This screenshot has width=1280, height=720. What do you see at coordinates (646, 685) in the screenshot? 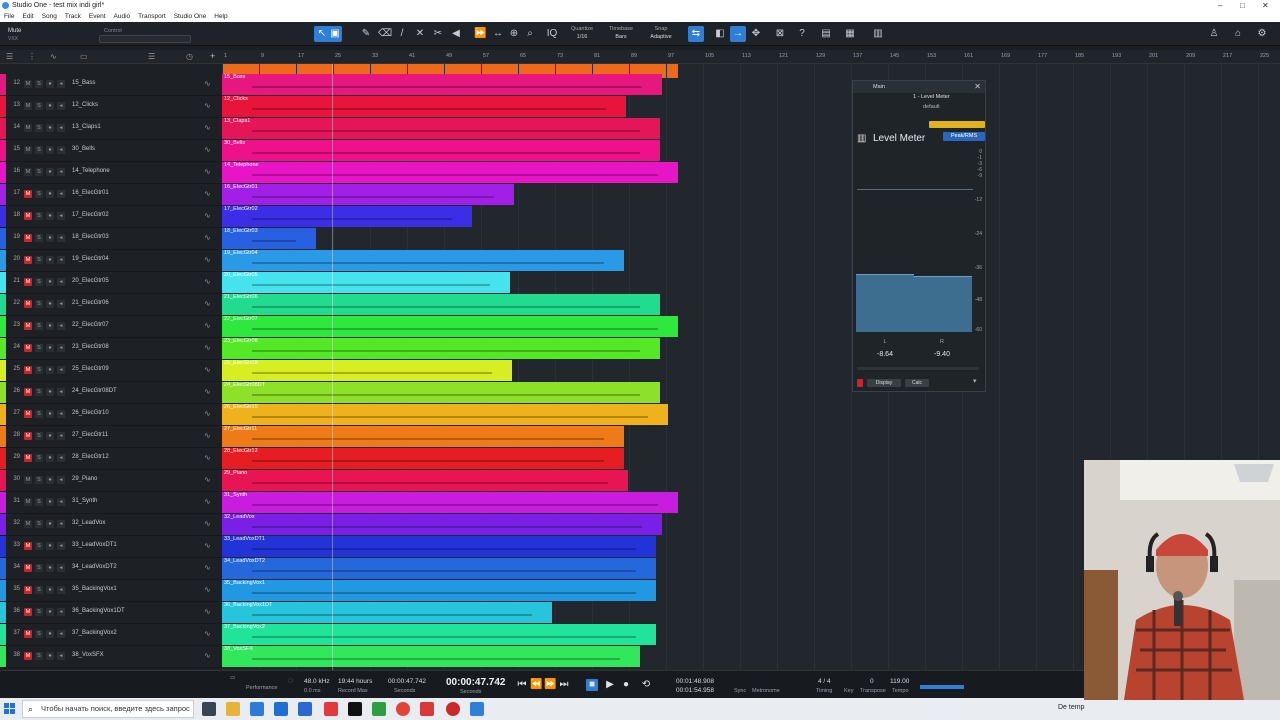
I see `loop-icon: ⟲` at bounding box center [646, 685].